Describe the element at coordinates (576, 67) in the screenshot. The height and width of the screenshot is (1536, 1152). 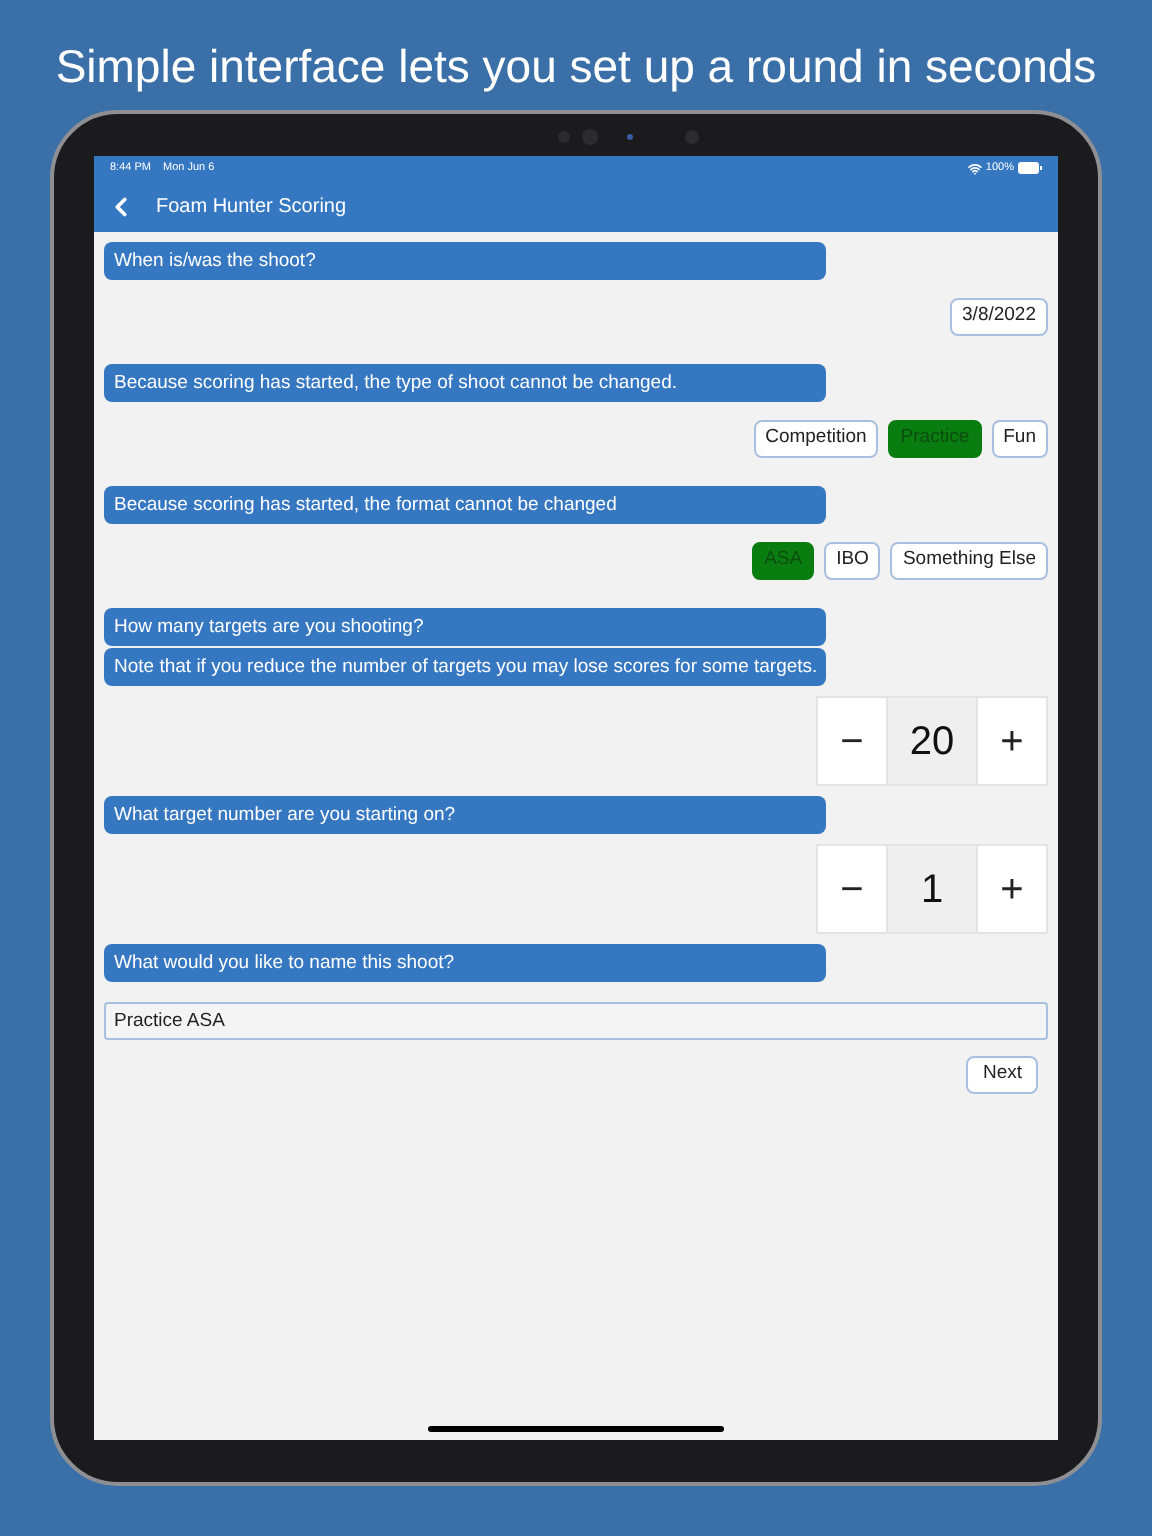
I see `headline: Simple interface lets you set up a round in seconds` at that location.